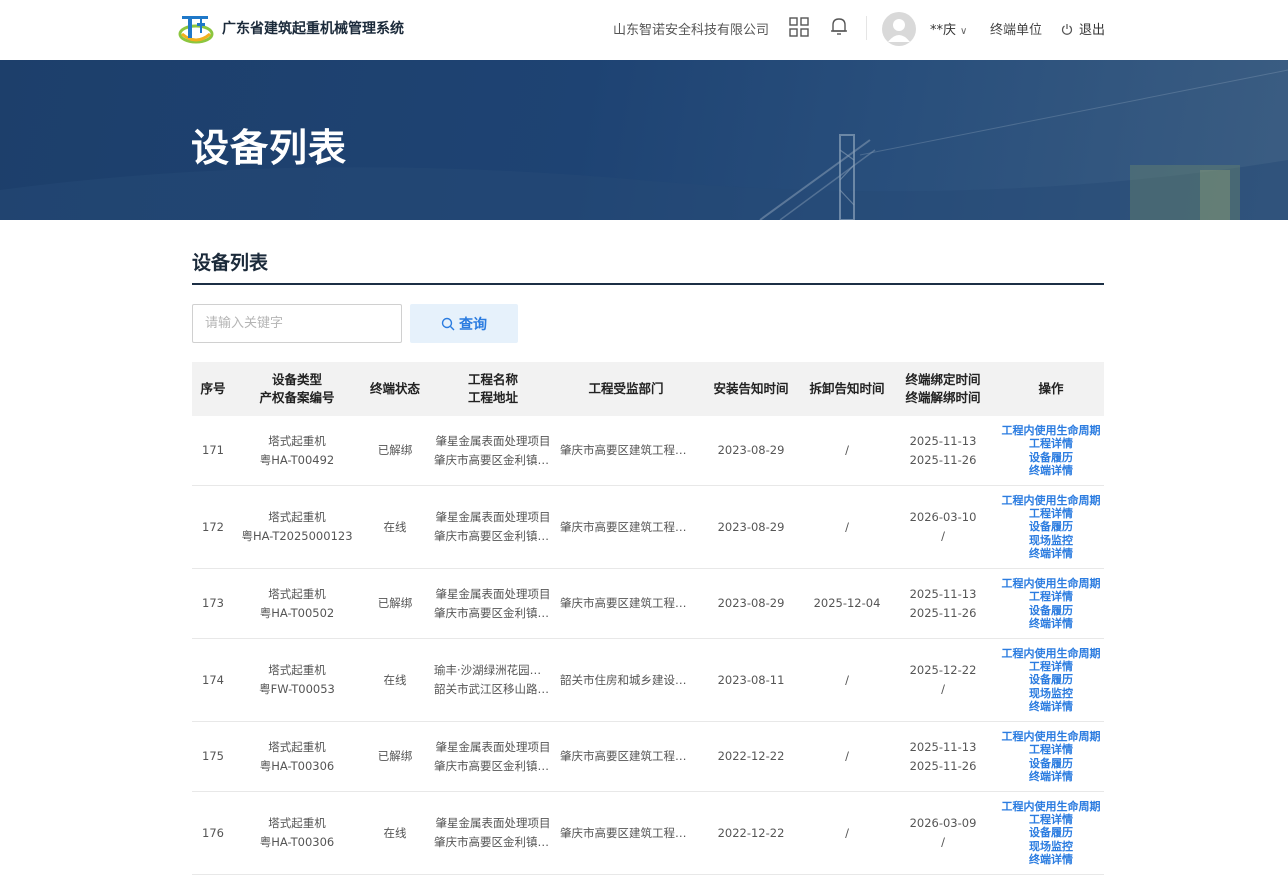  What do you see at coordinates (626, 388) in the screenshot?
I see `header-supervision: 工程受监部门` at bounding box center [626, 388].